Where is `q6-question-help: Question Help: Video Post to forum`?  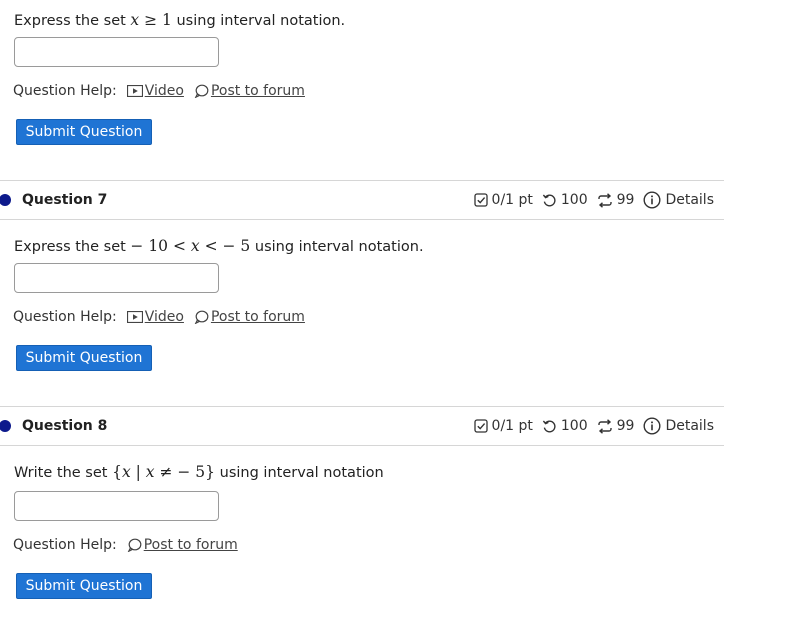
q6-question-help: Question Help: Video Post to forum is located at coordinates (164, 91).